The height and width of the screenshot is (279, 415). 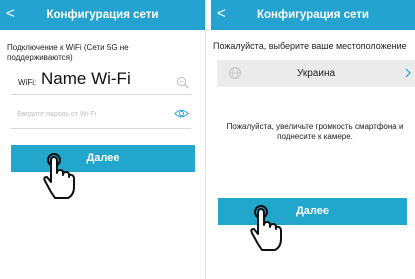 What do you see at coordinates (182, 82) in the screenshot?
I see `search-icon` at bounding box center [182, 82].